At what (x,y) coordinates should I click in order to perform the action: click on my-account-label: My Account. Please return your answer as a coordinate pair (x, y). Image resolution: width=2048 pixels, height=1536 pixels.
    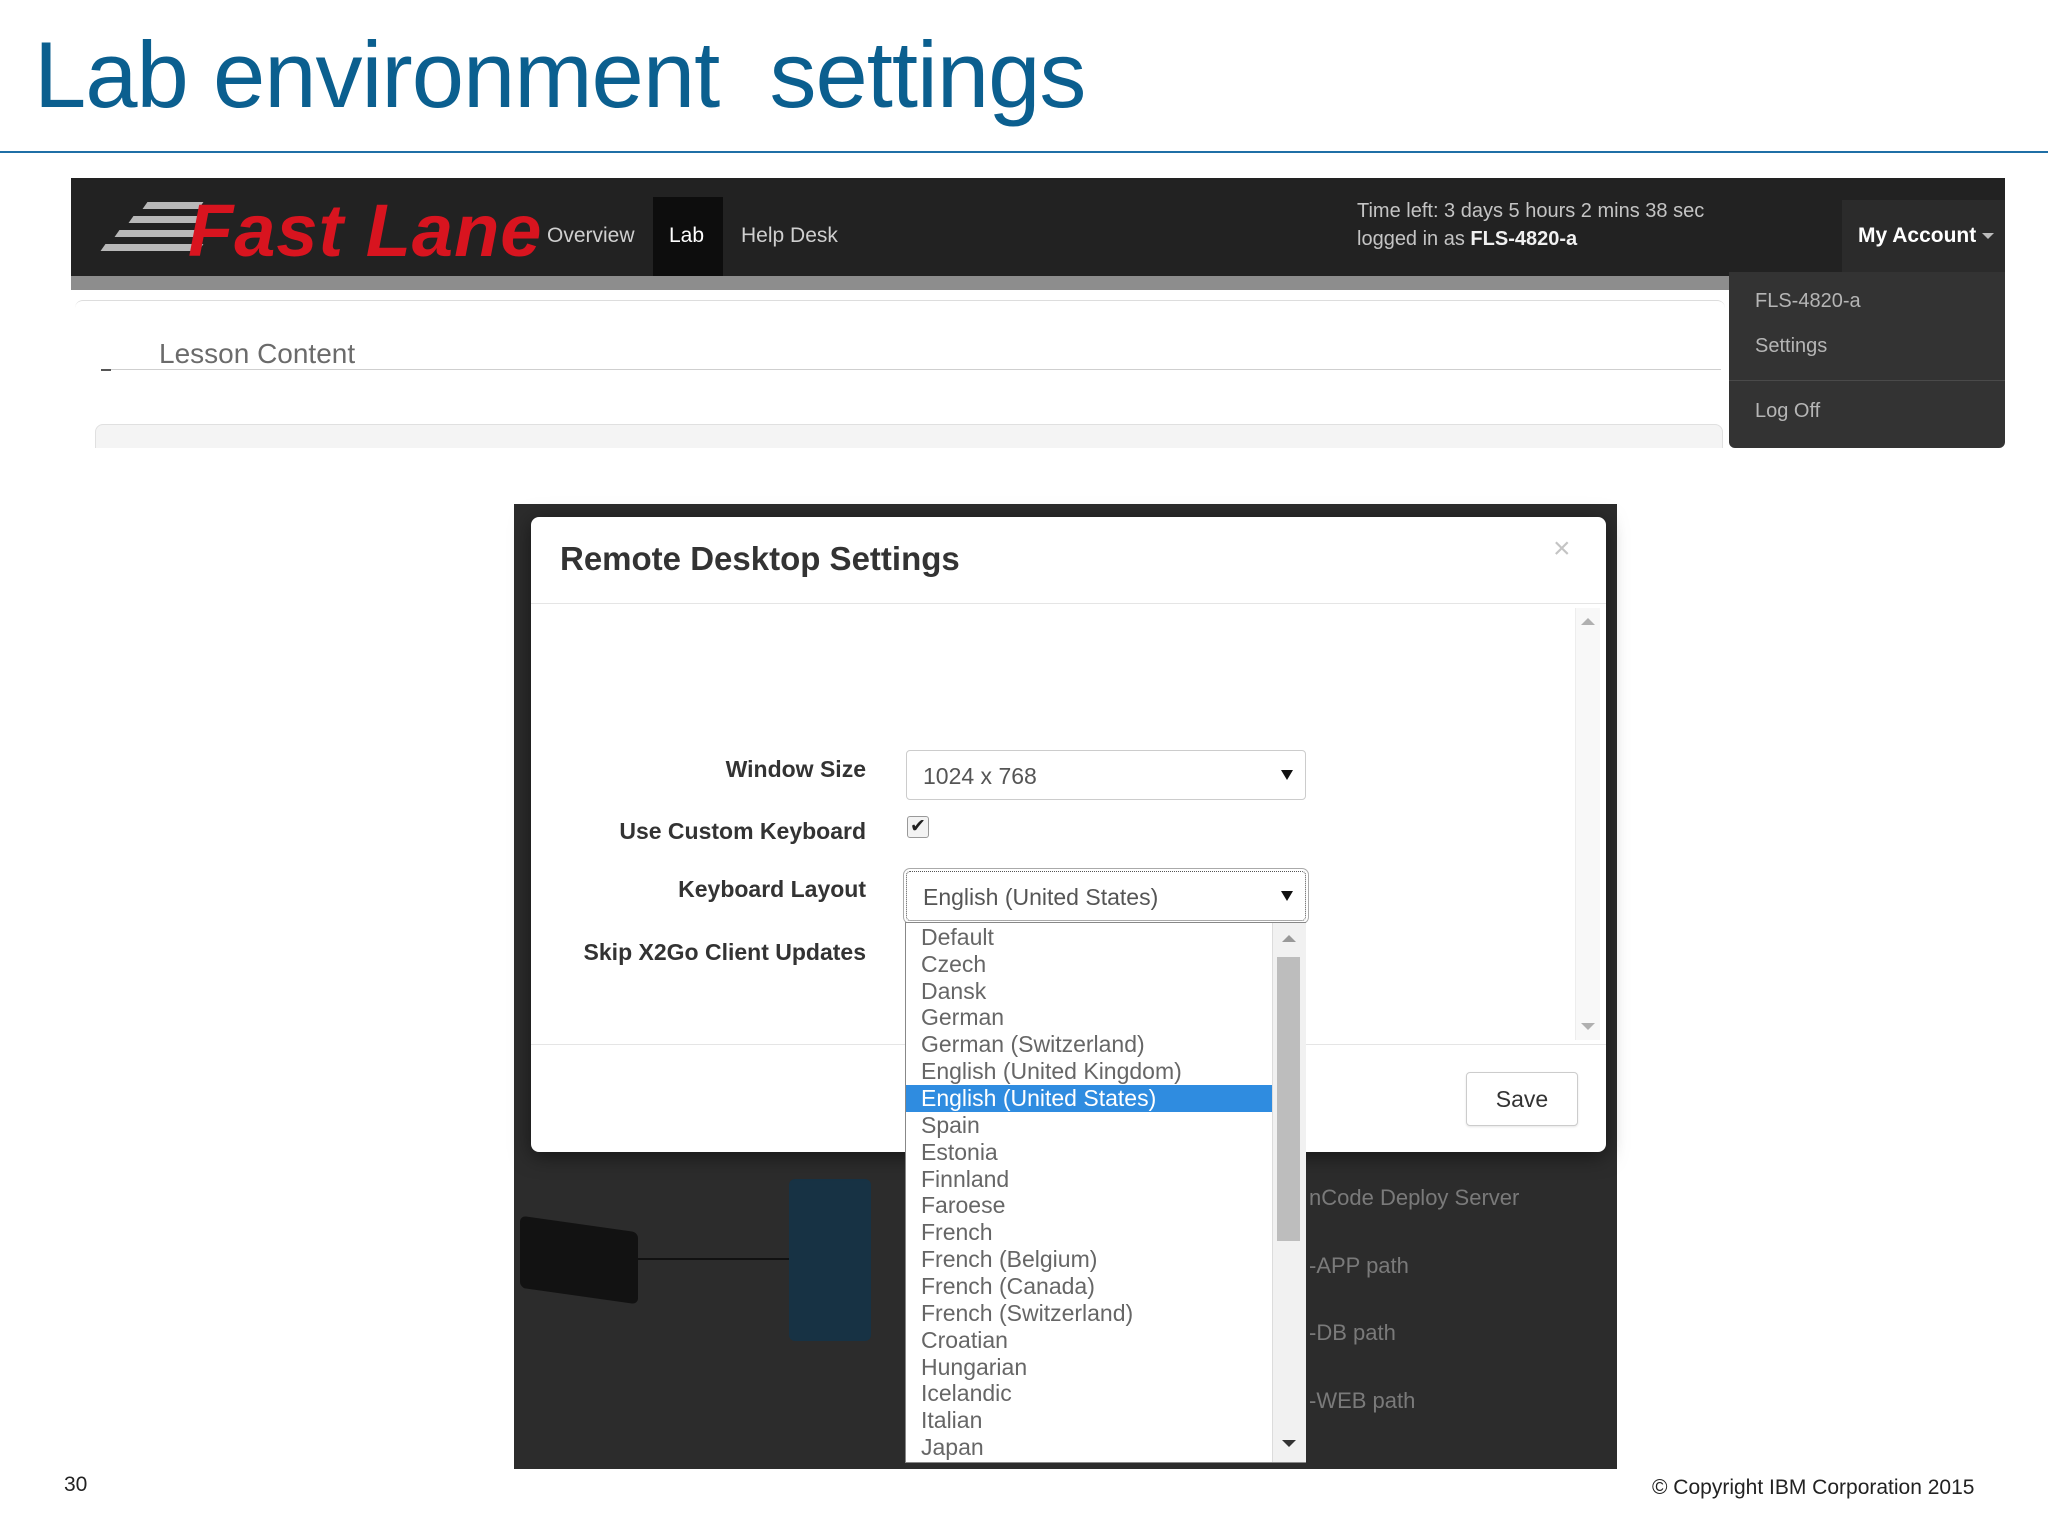
    Looking at the image, I should click on (1917, 235).